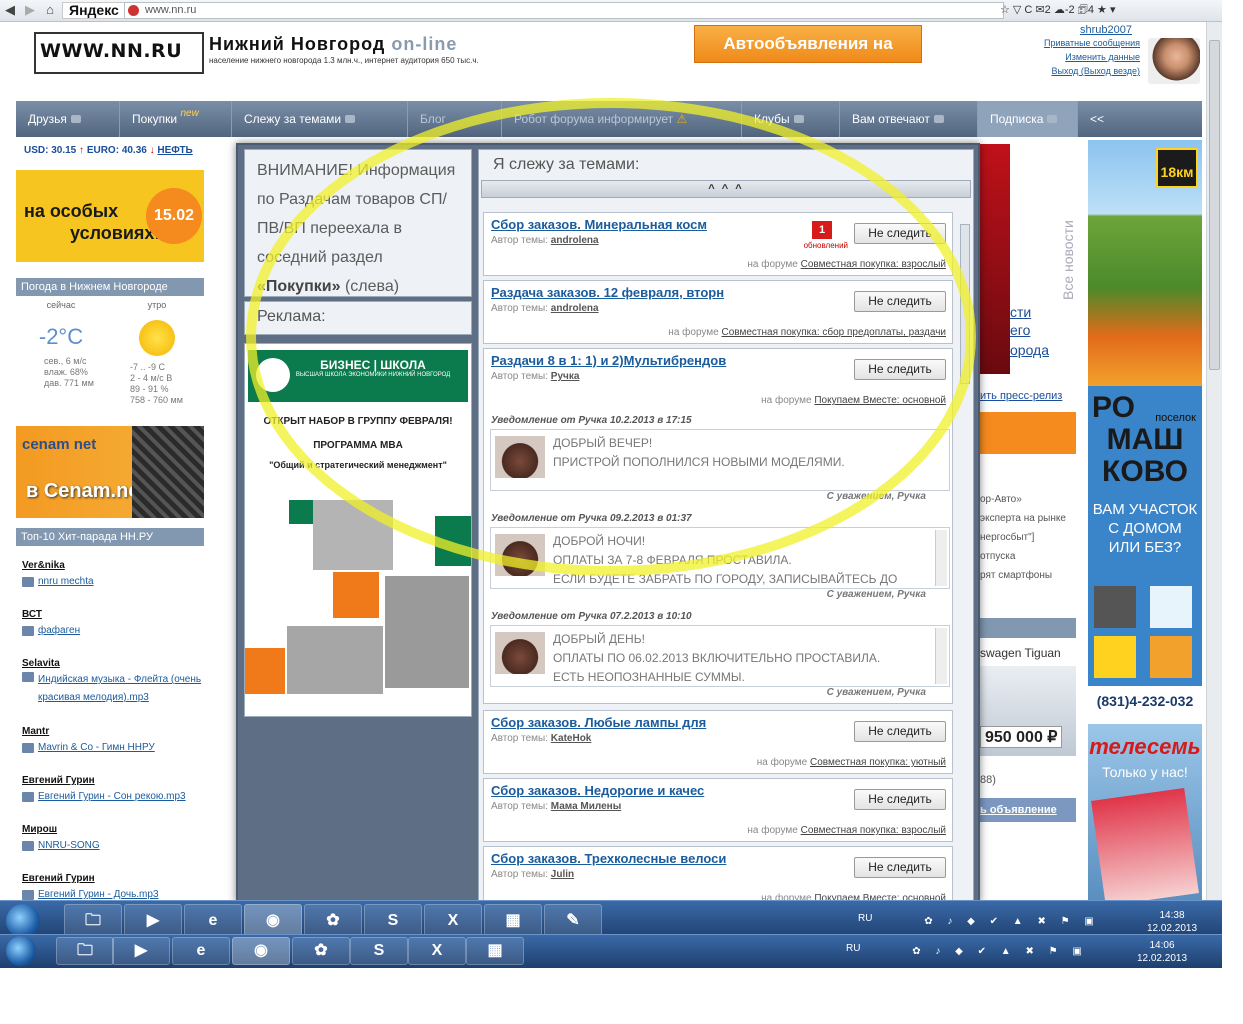 The width and height of the screenshot is (1243, 1024). What do you see at coordinates (909, 119) in the screenshot?
I see `nav-replies: Вам отвечают` at bounding box center [909, 119].